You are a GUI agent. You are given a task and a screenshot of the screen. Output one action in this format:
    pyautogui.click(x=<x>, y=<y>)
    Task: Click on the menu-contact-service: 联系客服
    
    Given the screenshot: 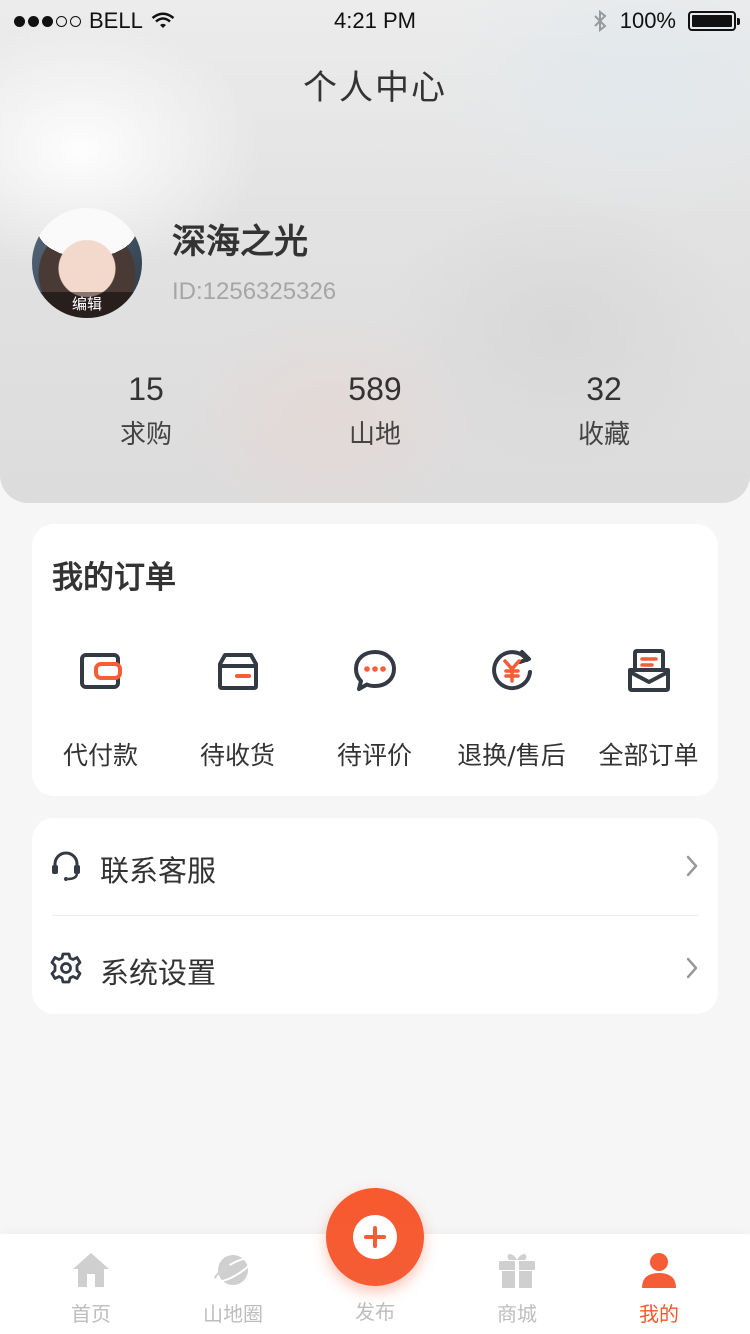 What is the action you would take?
    pyautogui.click(x=375, y=867)
    